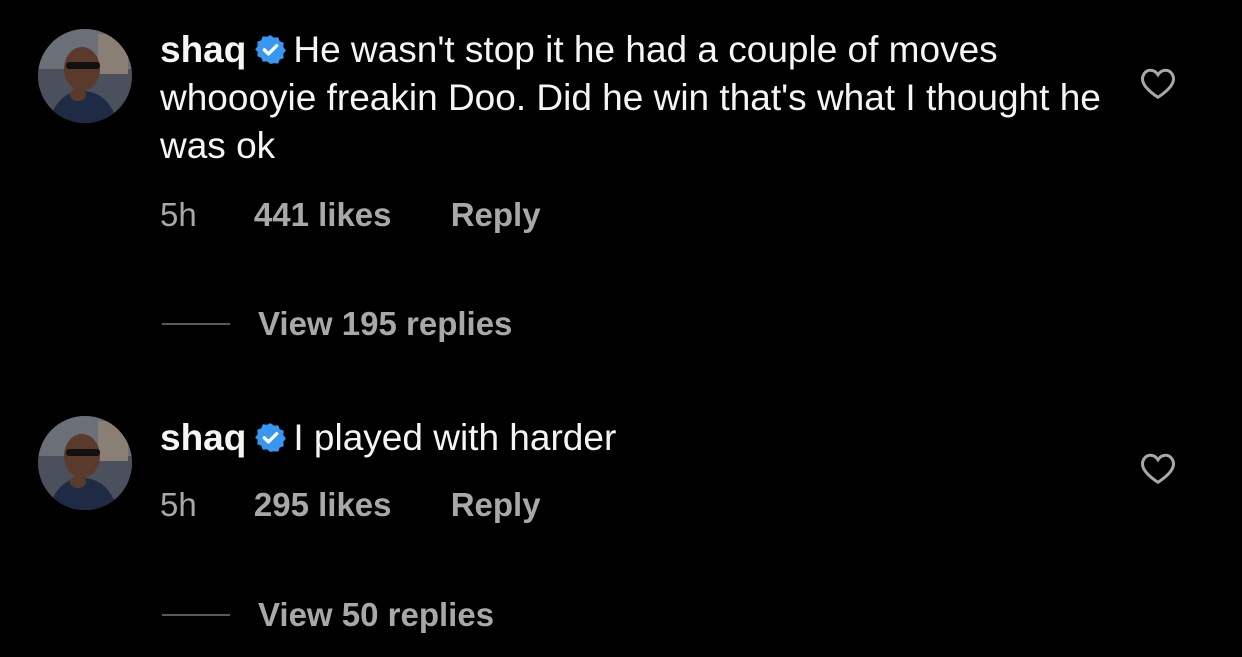 The height and width of the screenshot is (657, 1242). Describe the element at coordinates (635, 438) in the screenshot. I see `comment-body: shaq I played with harder` at that location.